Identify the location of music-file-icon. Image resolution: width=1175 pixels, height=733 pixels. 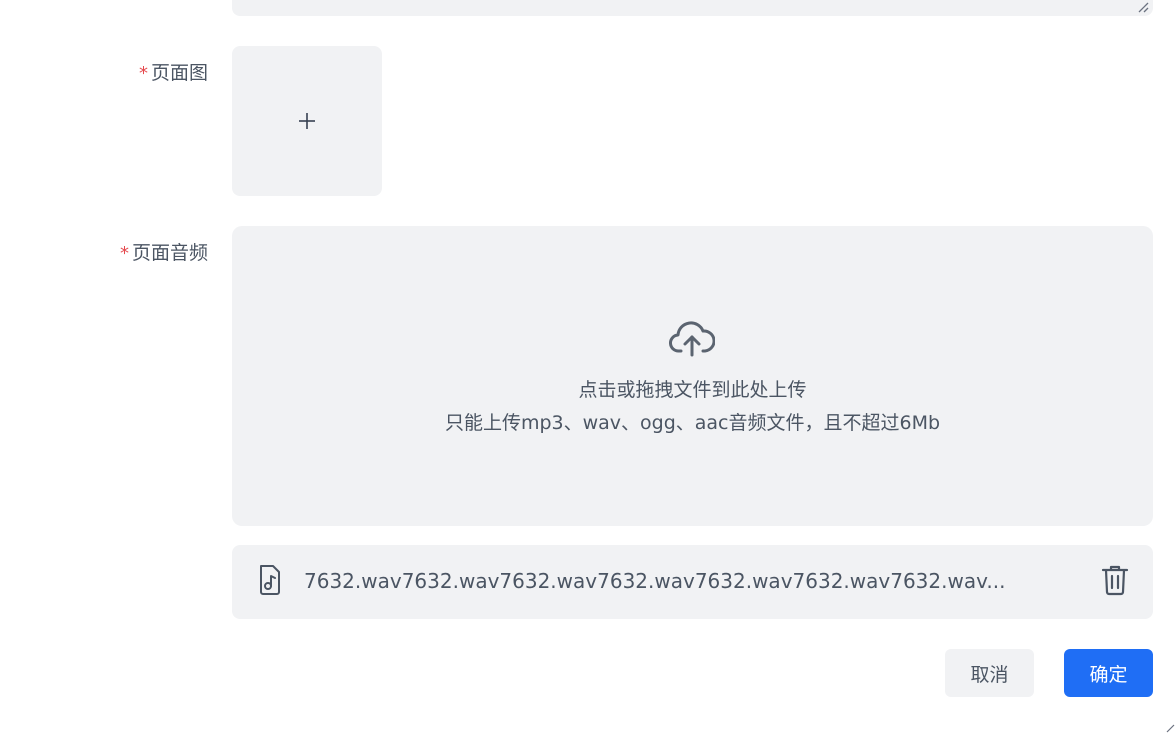
(270, 580).